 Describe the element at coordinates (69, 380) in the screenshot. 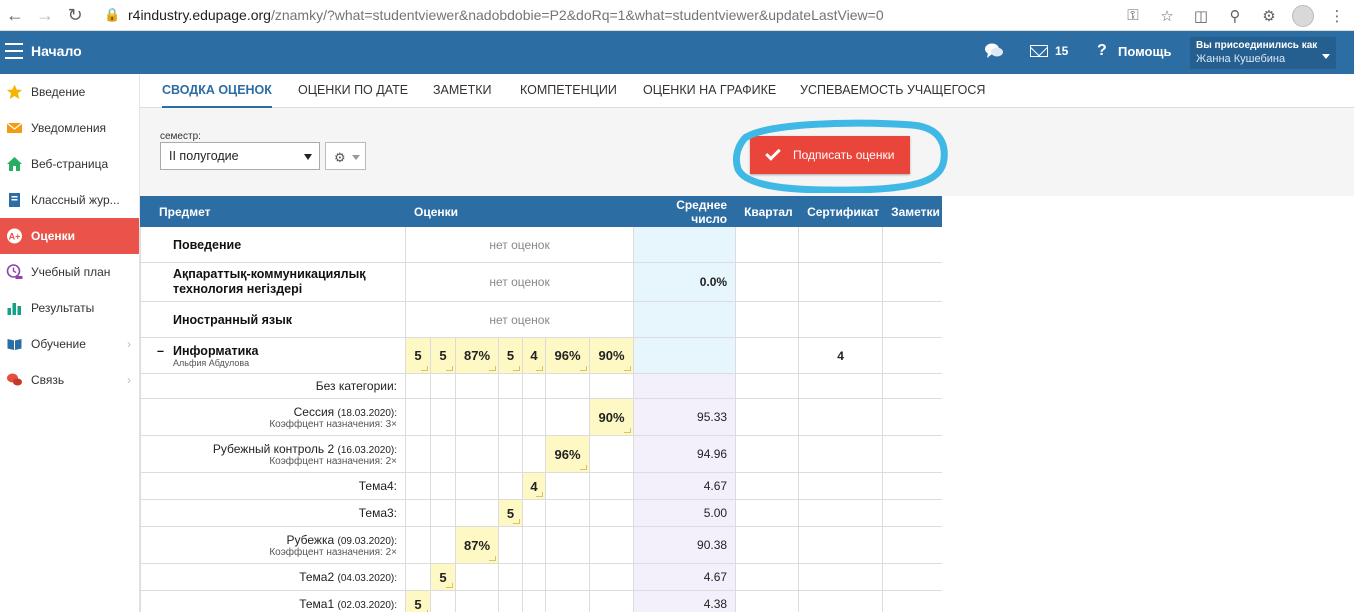

I see `sidebar-item-communication: Связь ›` at that location.